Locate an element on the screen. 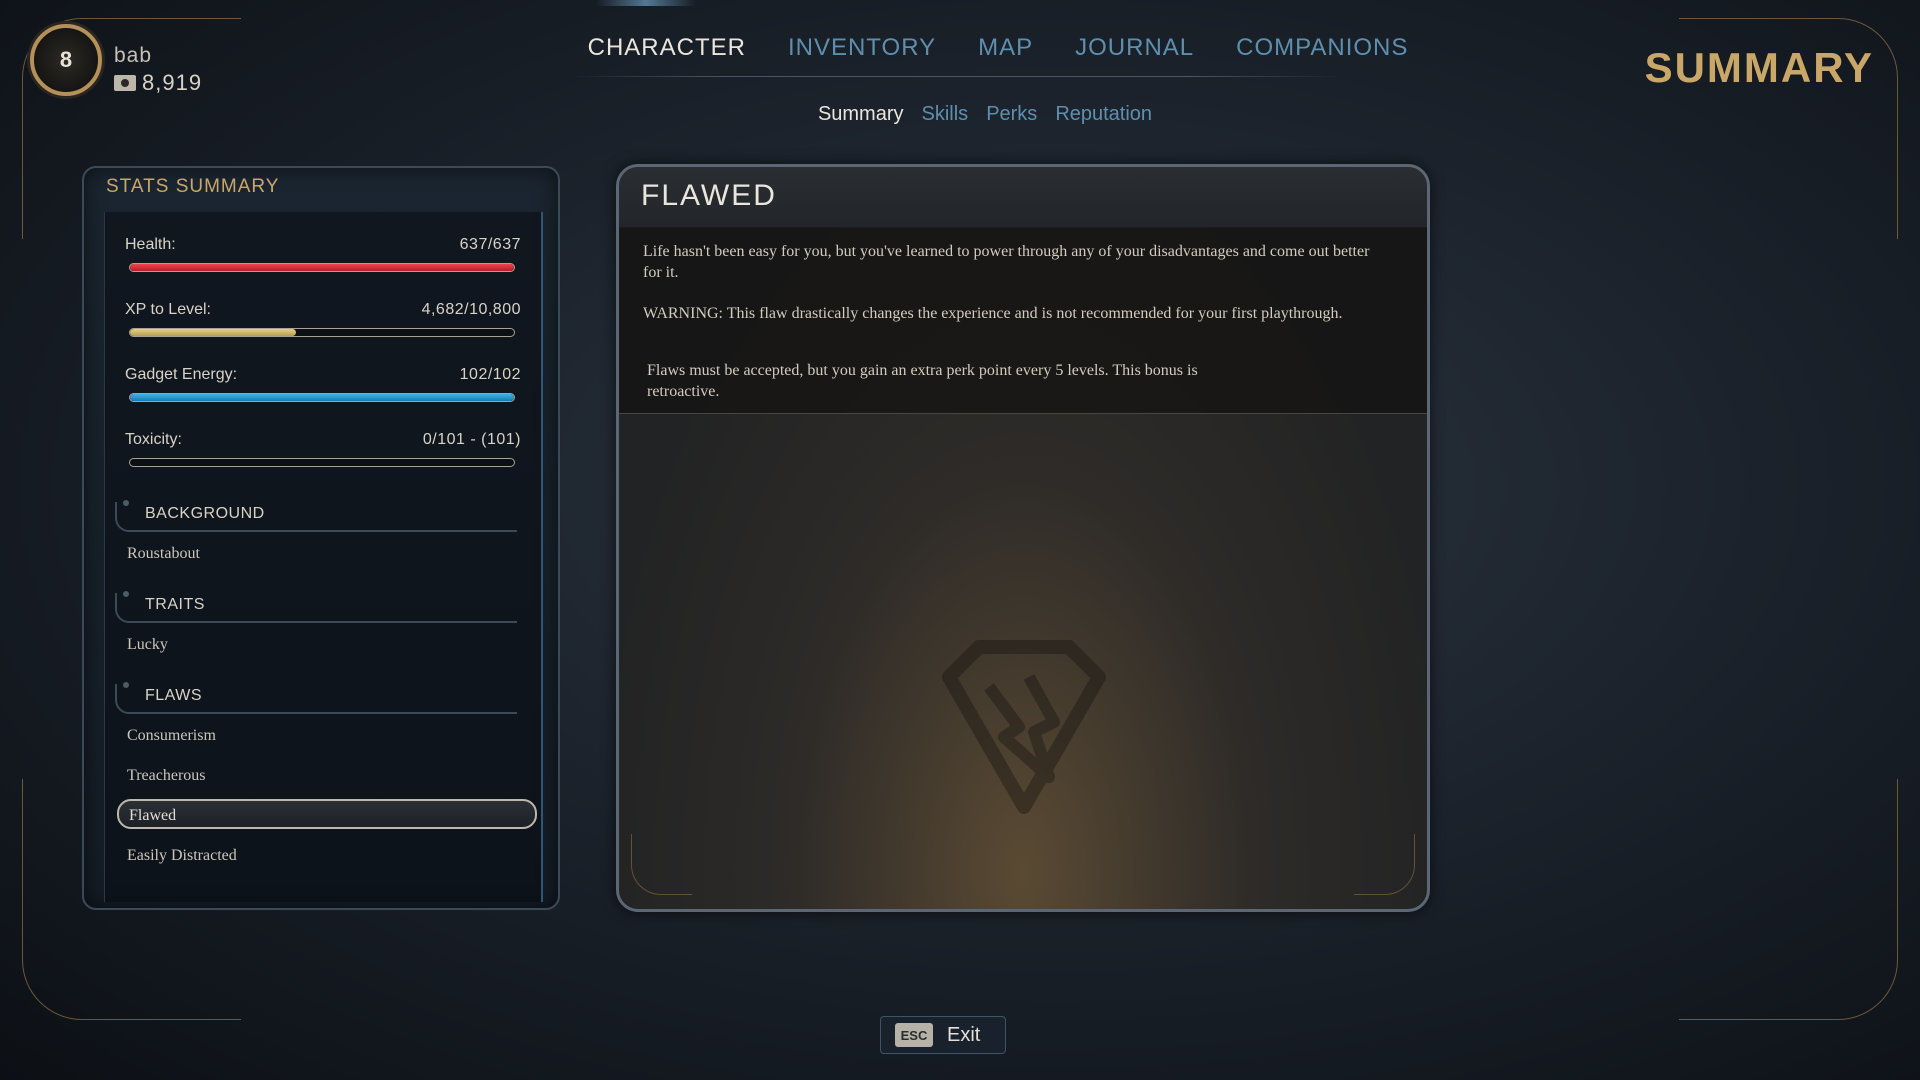 The image size is (1920, 1080). health-bar is located at coordinates (322, 267).